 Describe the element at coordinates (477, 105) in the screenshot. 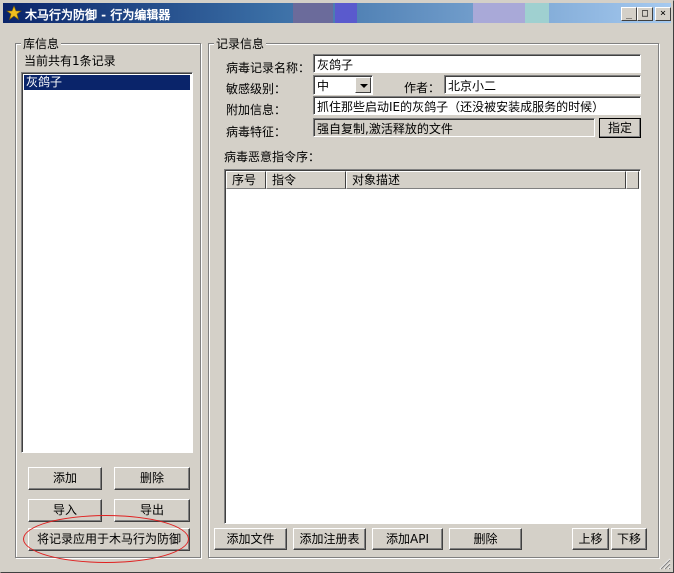

I see `extra-info-input: 抓住那些启动IE的灰鸽子（还没被安装成服务的时候）` at that location.